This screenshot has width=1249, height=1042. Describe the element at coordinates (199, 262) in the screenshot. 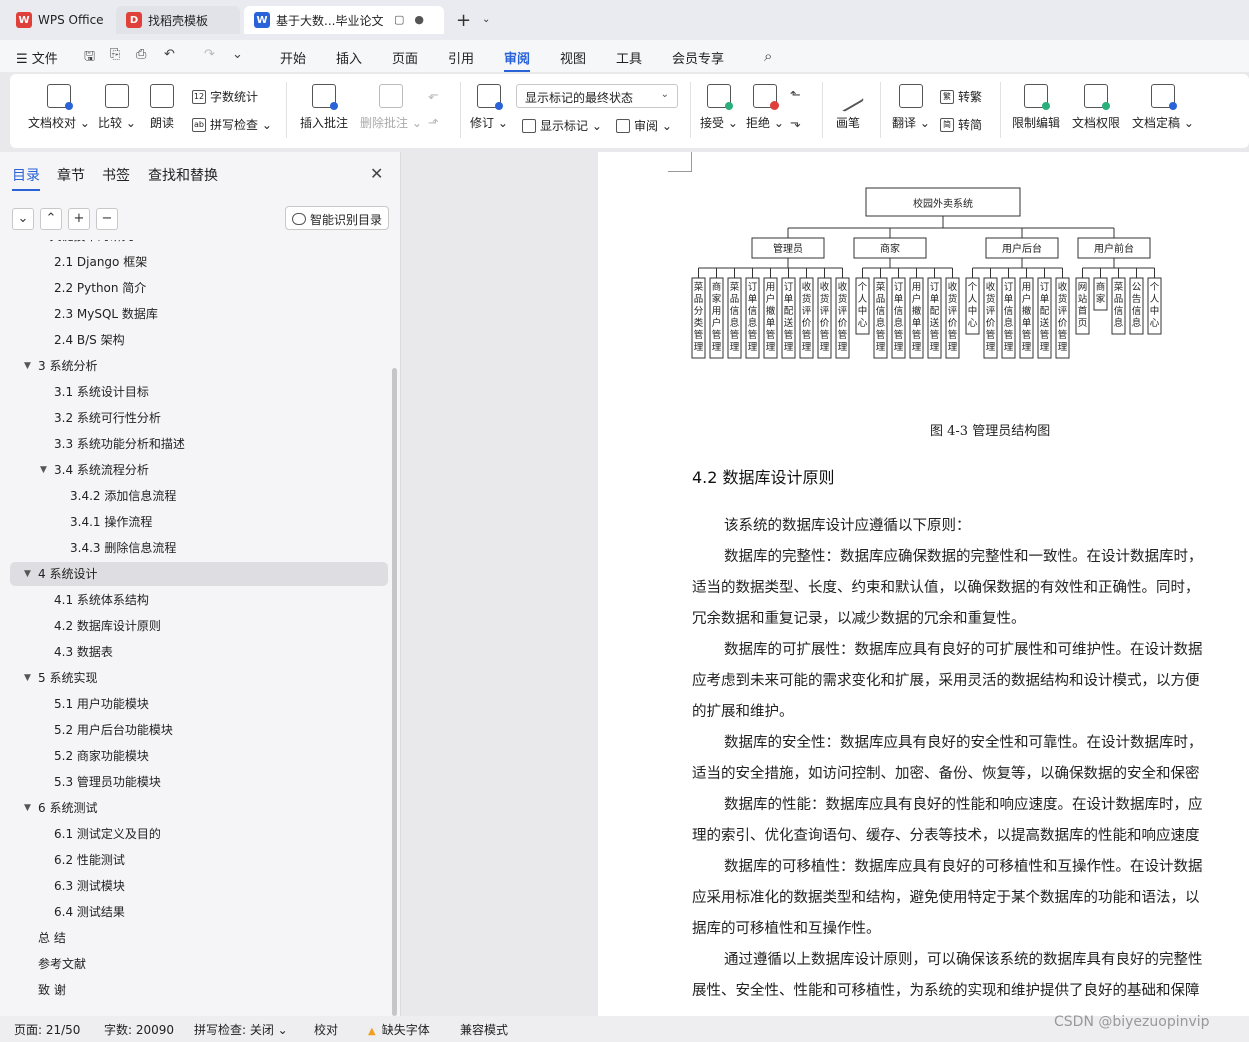

I see `toc-item: 2.1 Django 框架` at that location.